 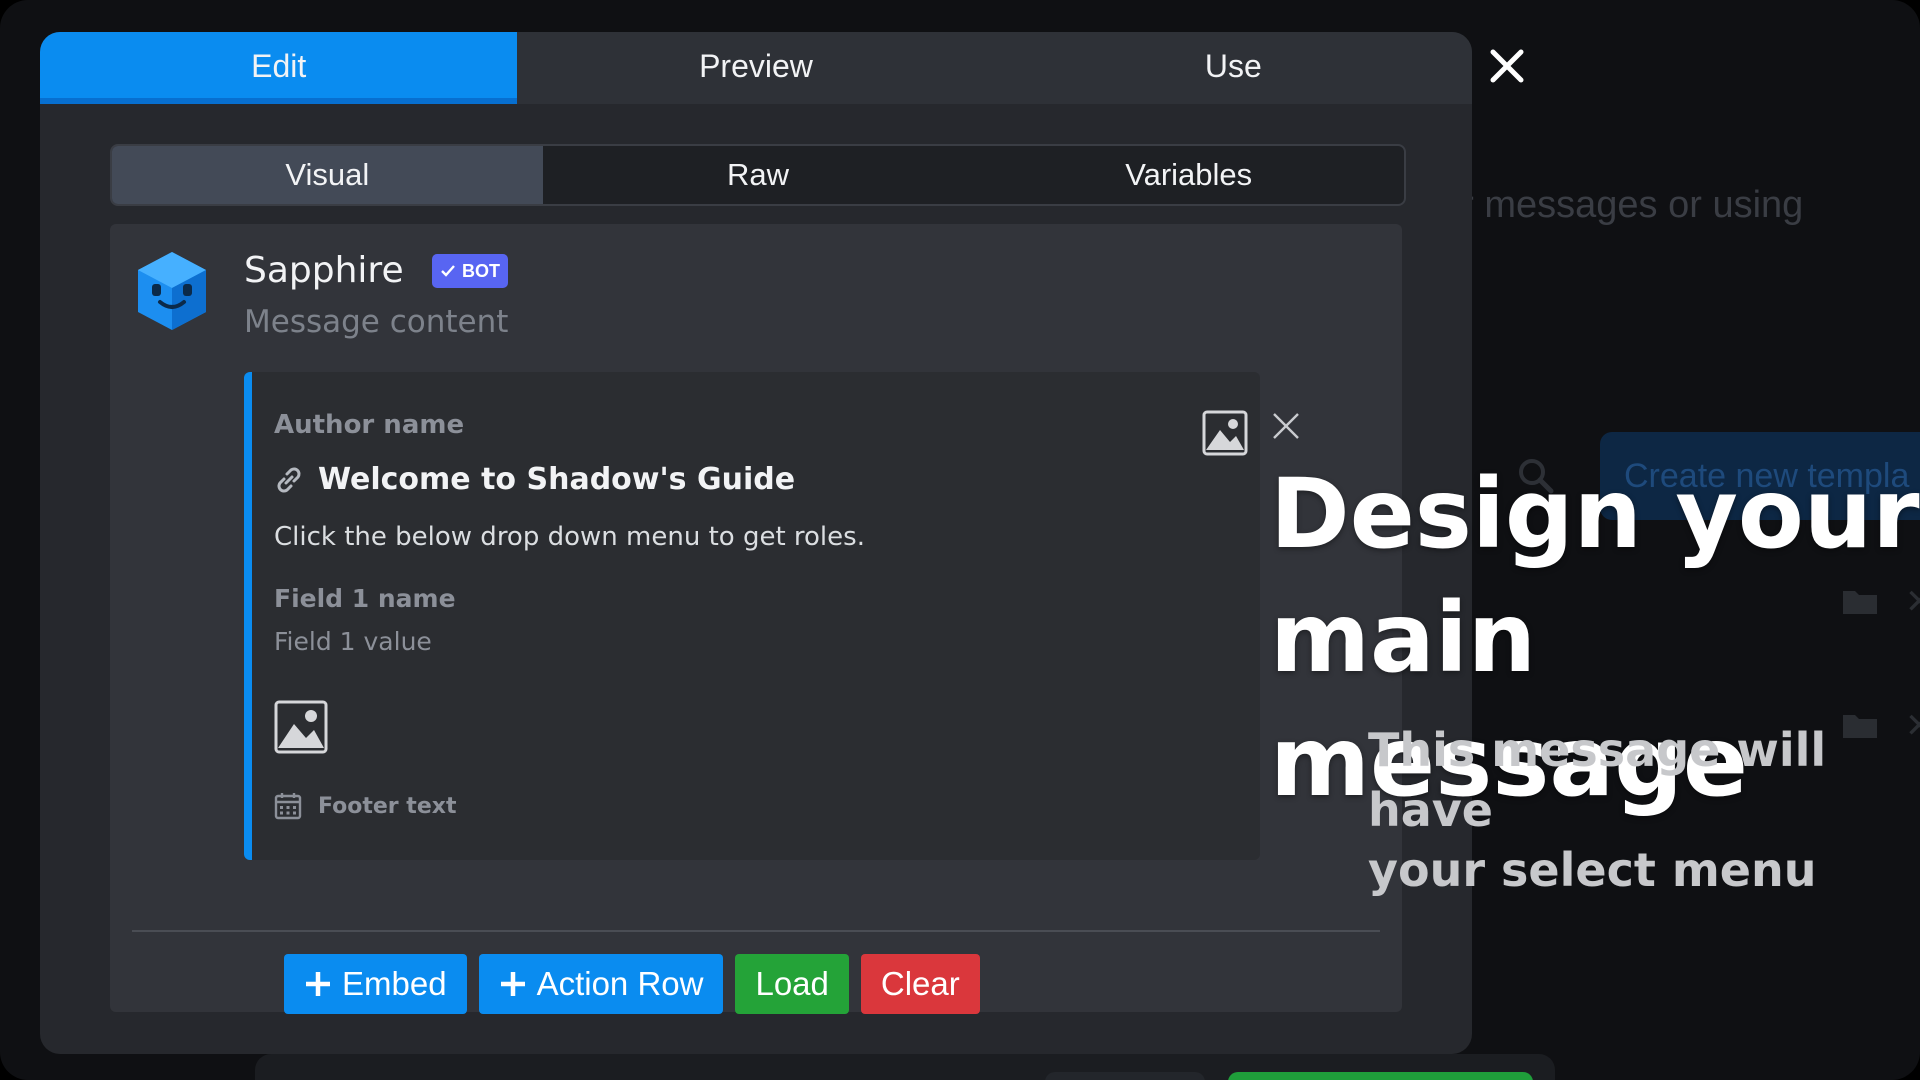 What do you see at coordinates (1380, 1076) in the screenshot?
I see `background-bottom-save-button` at bounding box center [1380, 1076].